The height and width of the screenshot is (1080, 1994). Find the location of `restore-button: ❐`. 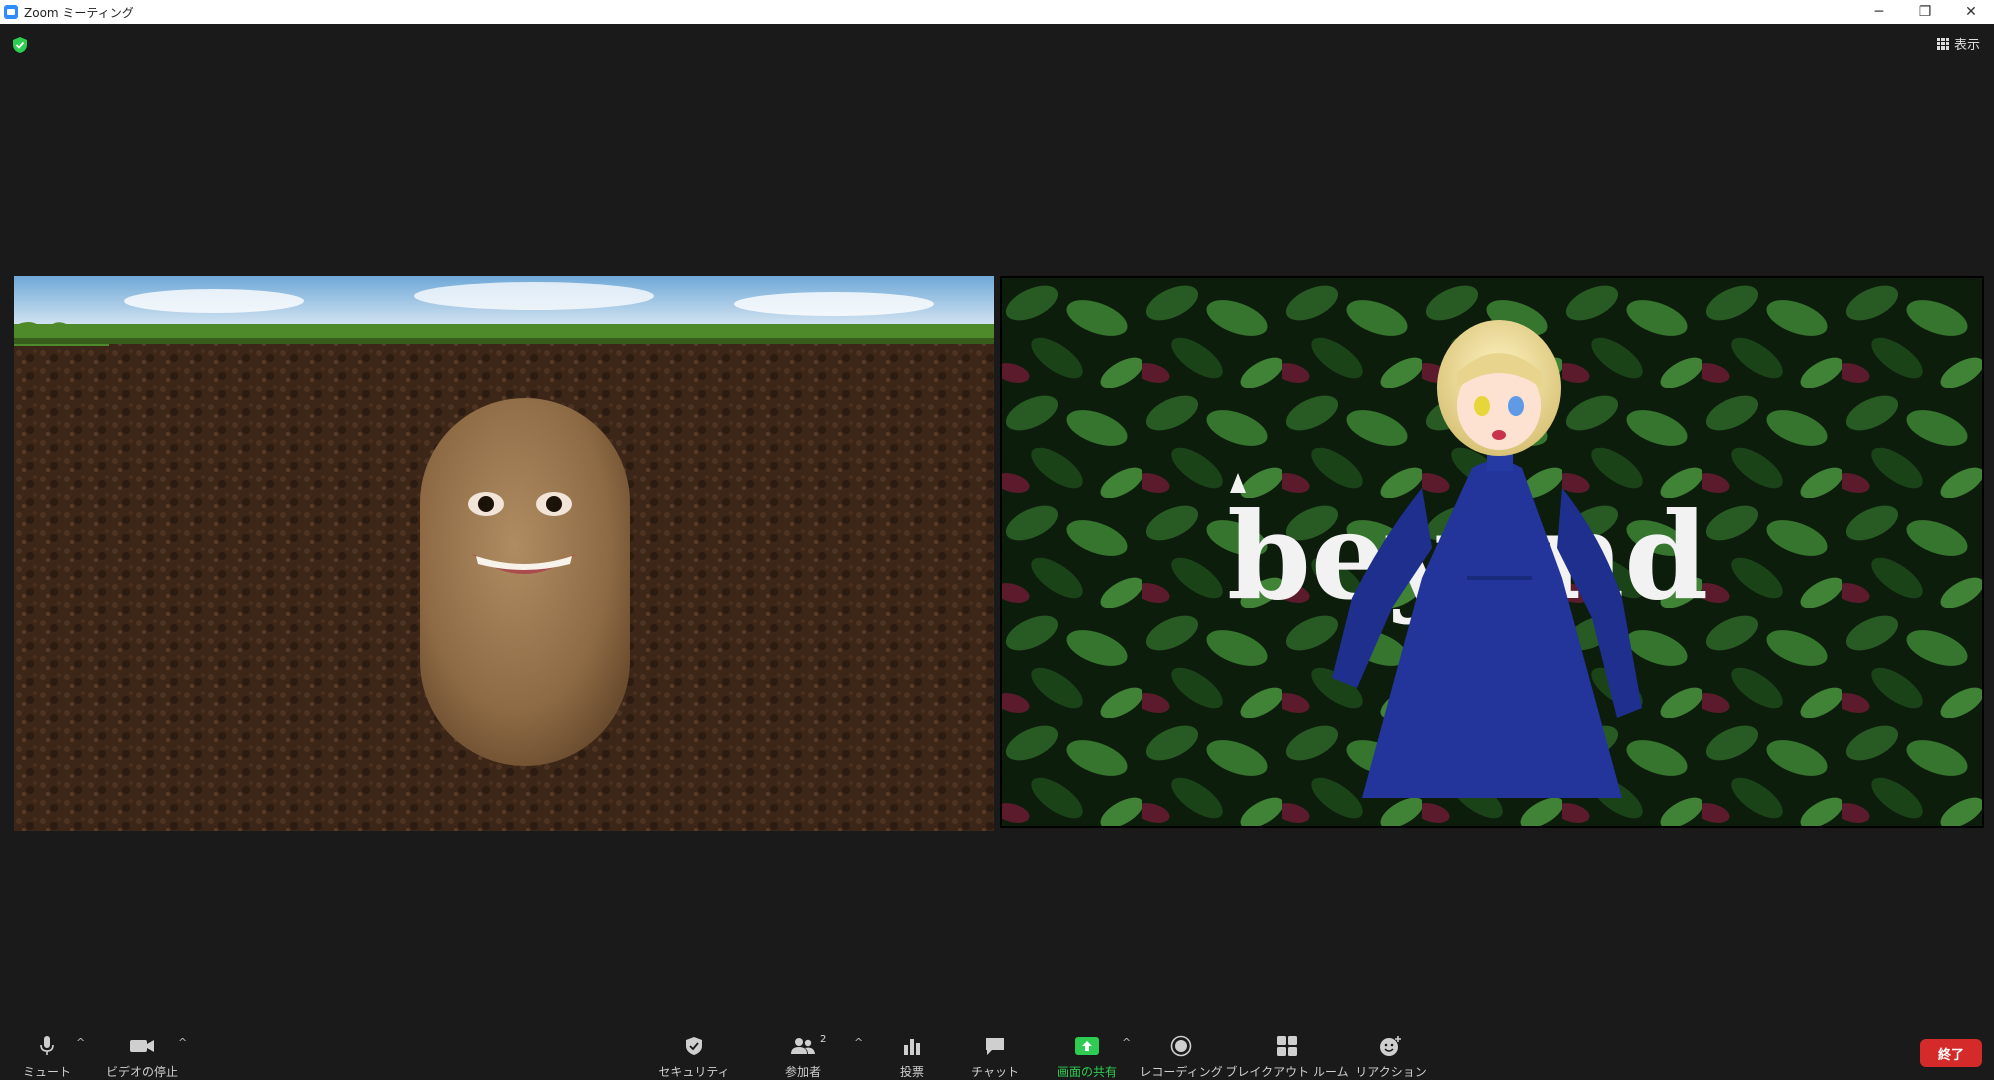

restore-button: ❐ is located at coordinates (1925, 12).